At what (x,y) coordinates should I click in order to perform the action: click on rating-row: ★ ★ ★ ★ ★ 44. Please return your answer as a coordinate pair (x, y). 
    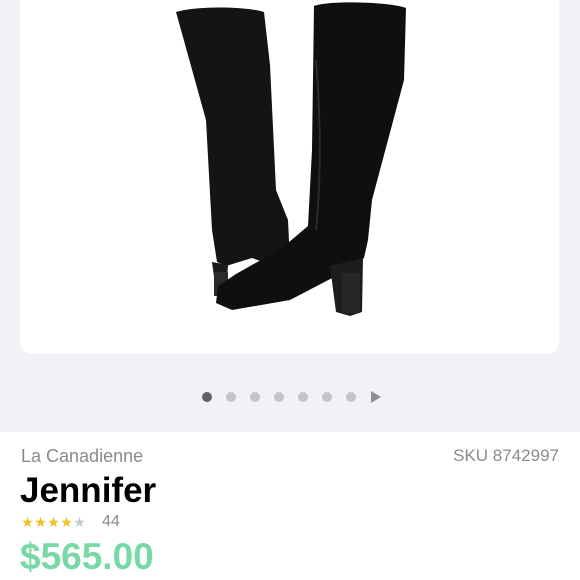
    Looking at the image, I should click on (70, 522).